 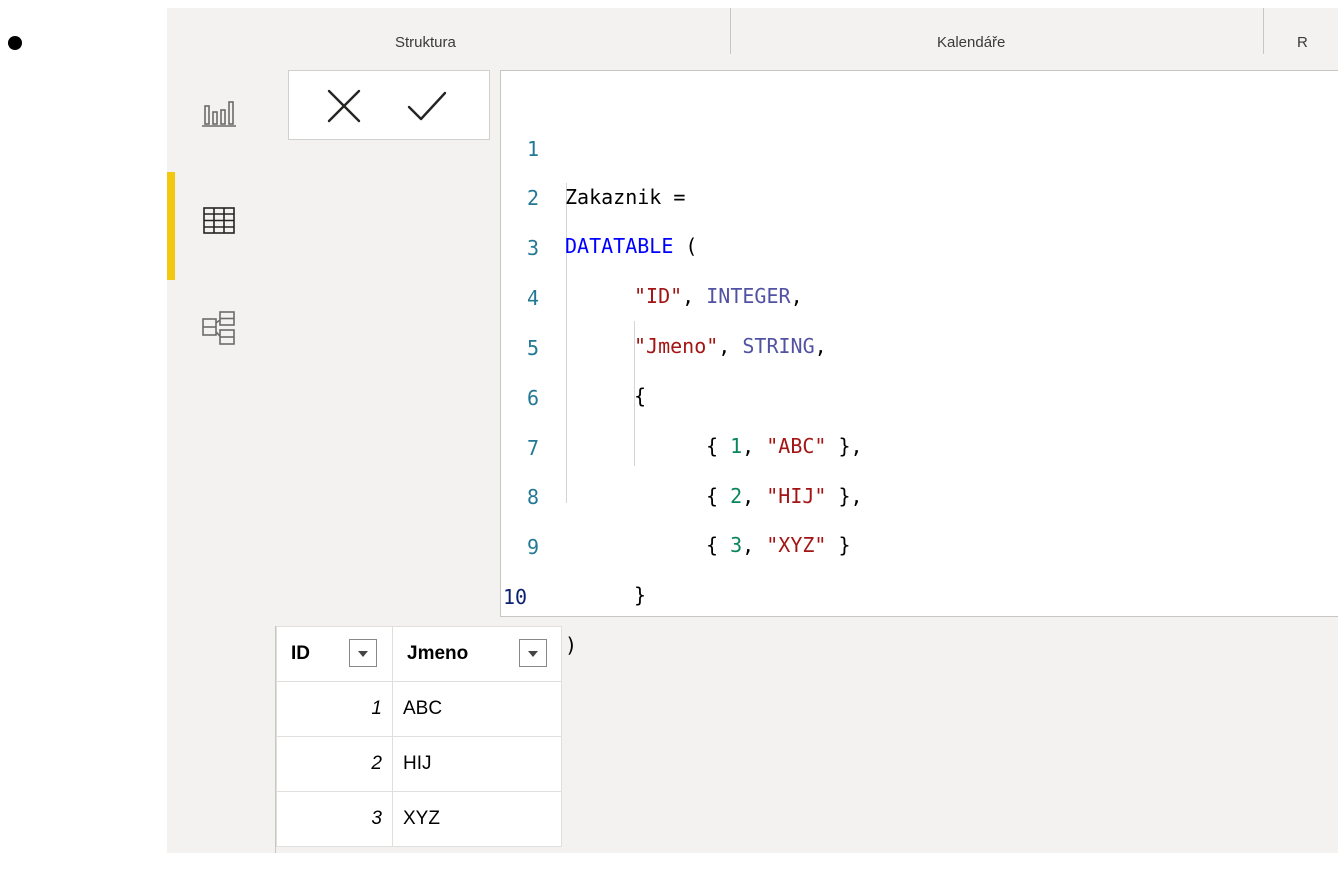 I want to click on table-row: 1 ABC, so click(x=419, y=709).